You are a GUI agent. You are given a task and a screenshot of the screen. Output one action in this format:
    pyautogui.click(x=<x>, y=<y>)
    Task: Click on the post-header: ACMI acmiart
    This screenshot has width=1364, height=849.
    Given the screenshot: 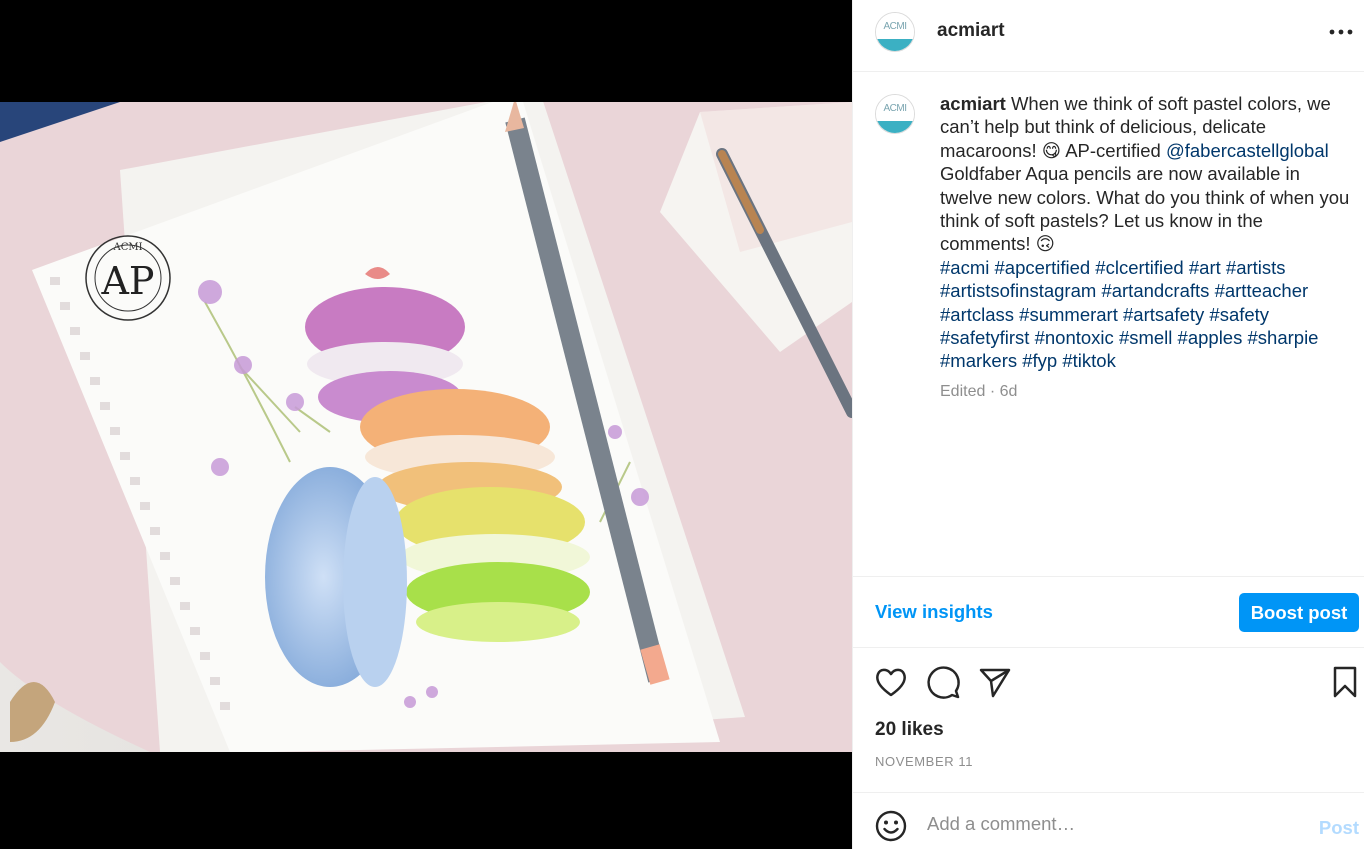 What is the action you would take?
    pyautogui.click(x=1108, y=36)
    